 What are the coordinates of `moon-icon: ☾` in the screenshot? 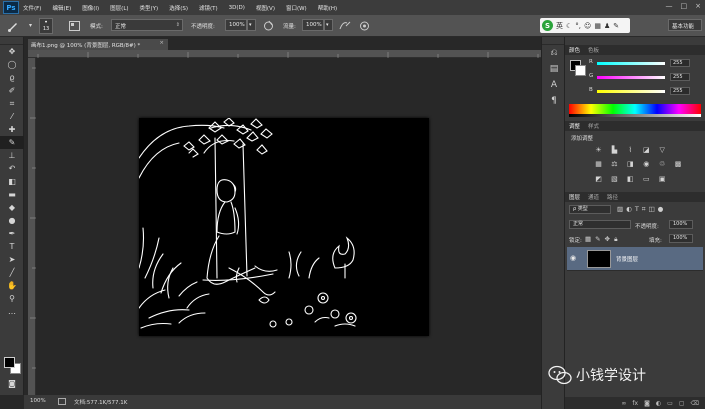 It's located at (569, 26).